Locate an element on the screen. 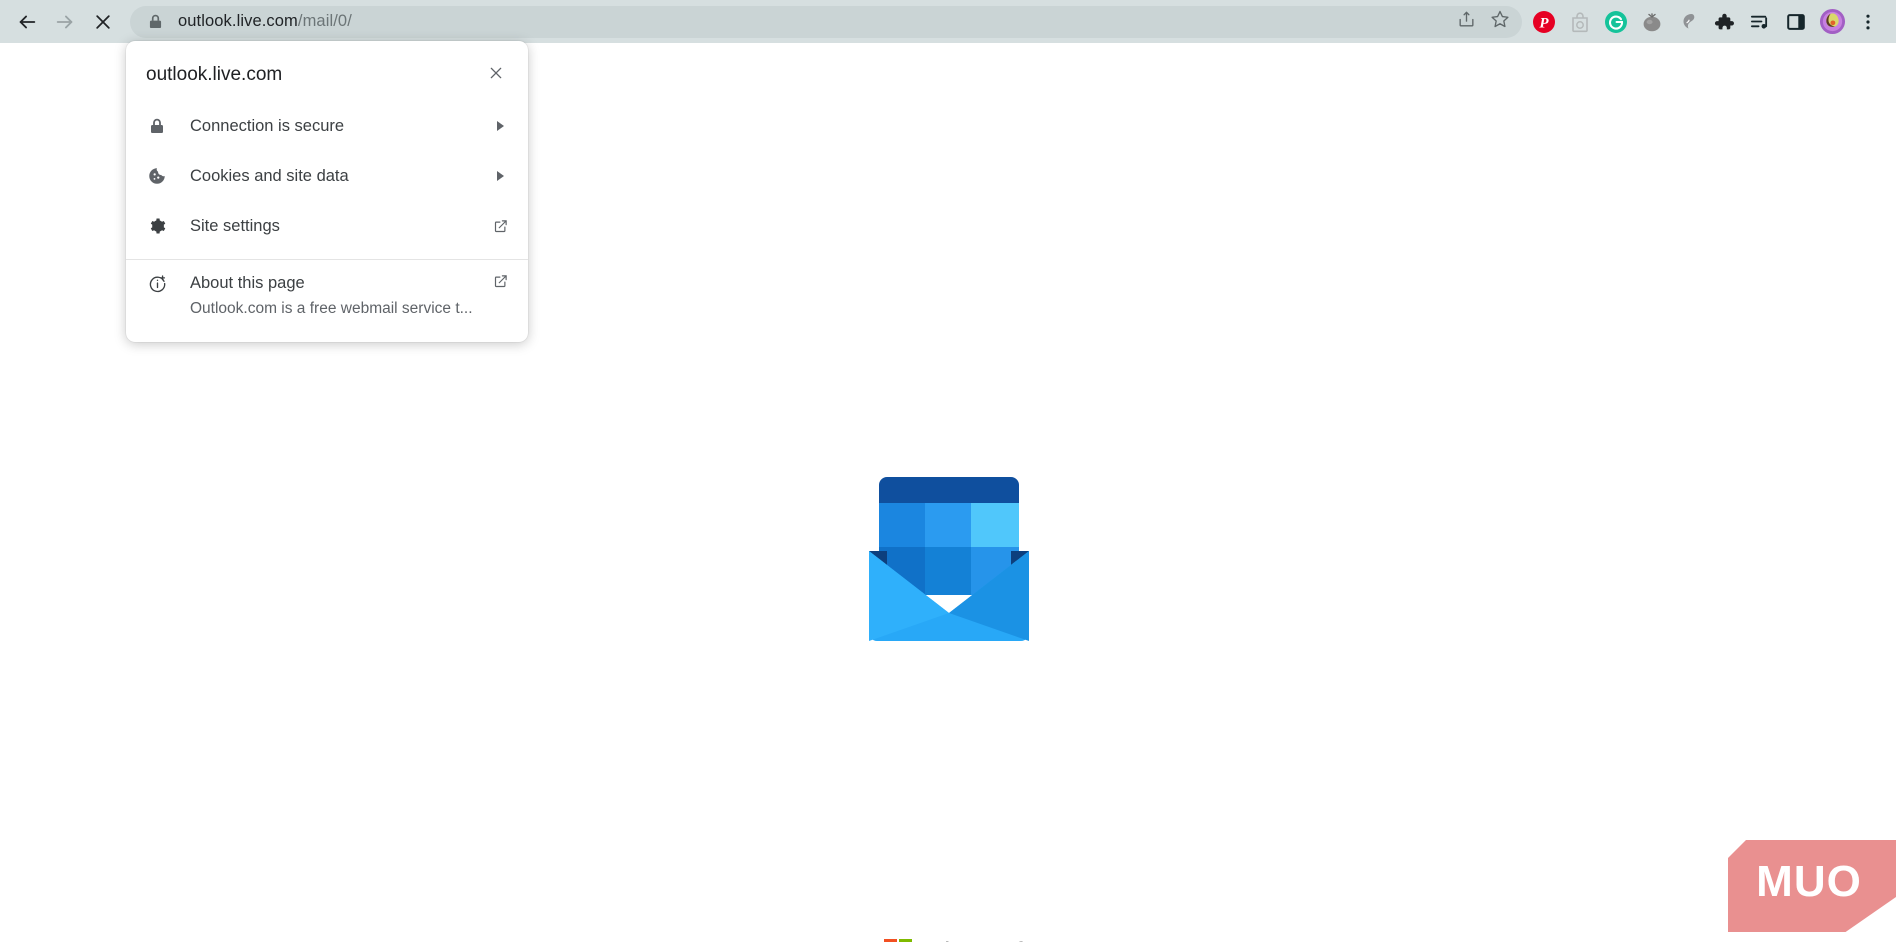 The width and height of the screenshot is (1896, 942). site-info-row-connection: Connection is secure is located at coordinates (327, 126).